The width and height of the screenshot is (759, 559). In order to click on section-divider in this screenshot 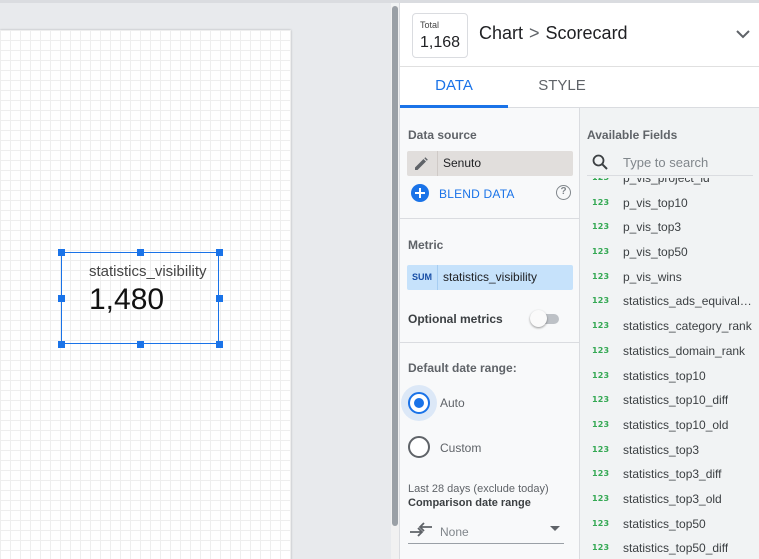, I will do `click(489, 218)`.